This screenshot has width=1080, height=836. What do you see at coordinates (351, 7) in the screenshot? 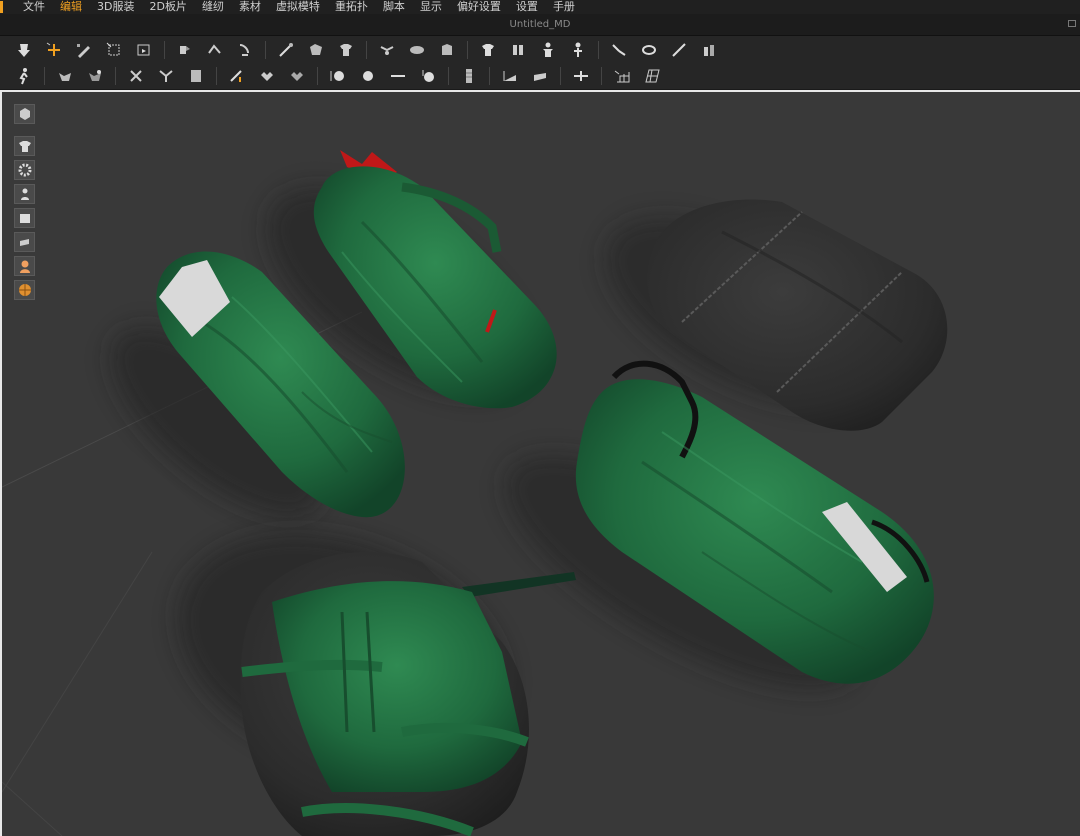
I see `menu-retopology: 重拓扑` at bounding box center [351, 7].